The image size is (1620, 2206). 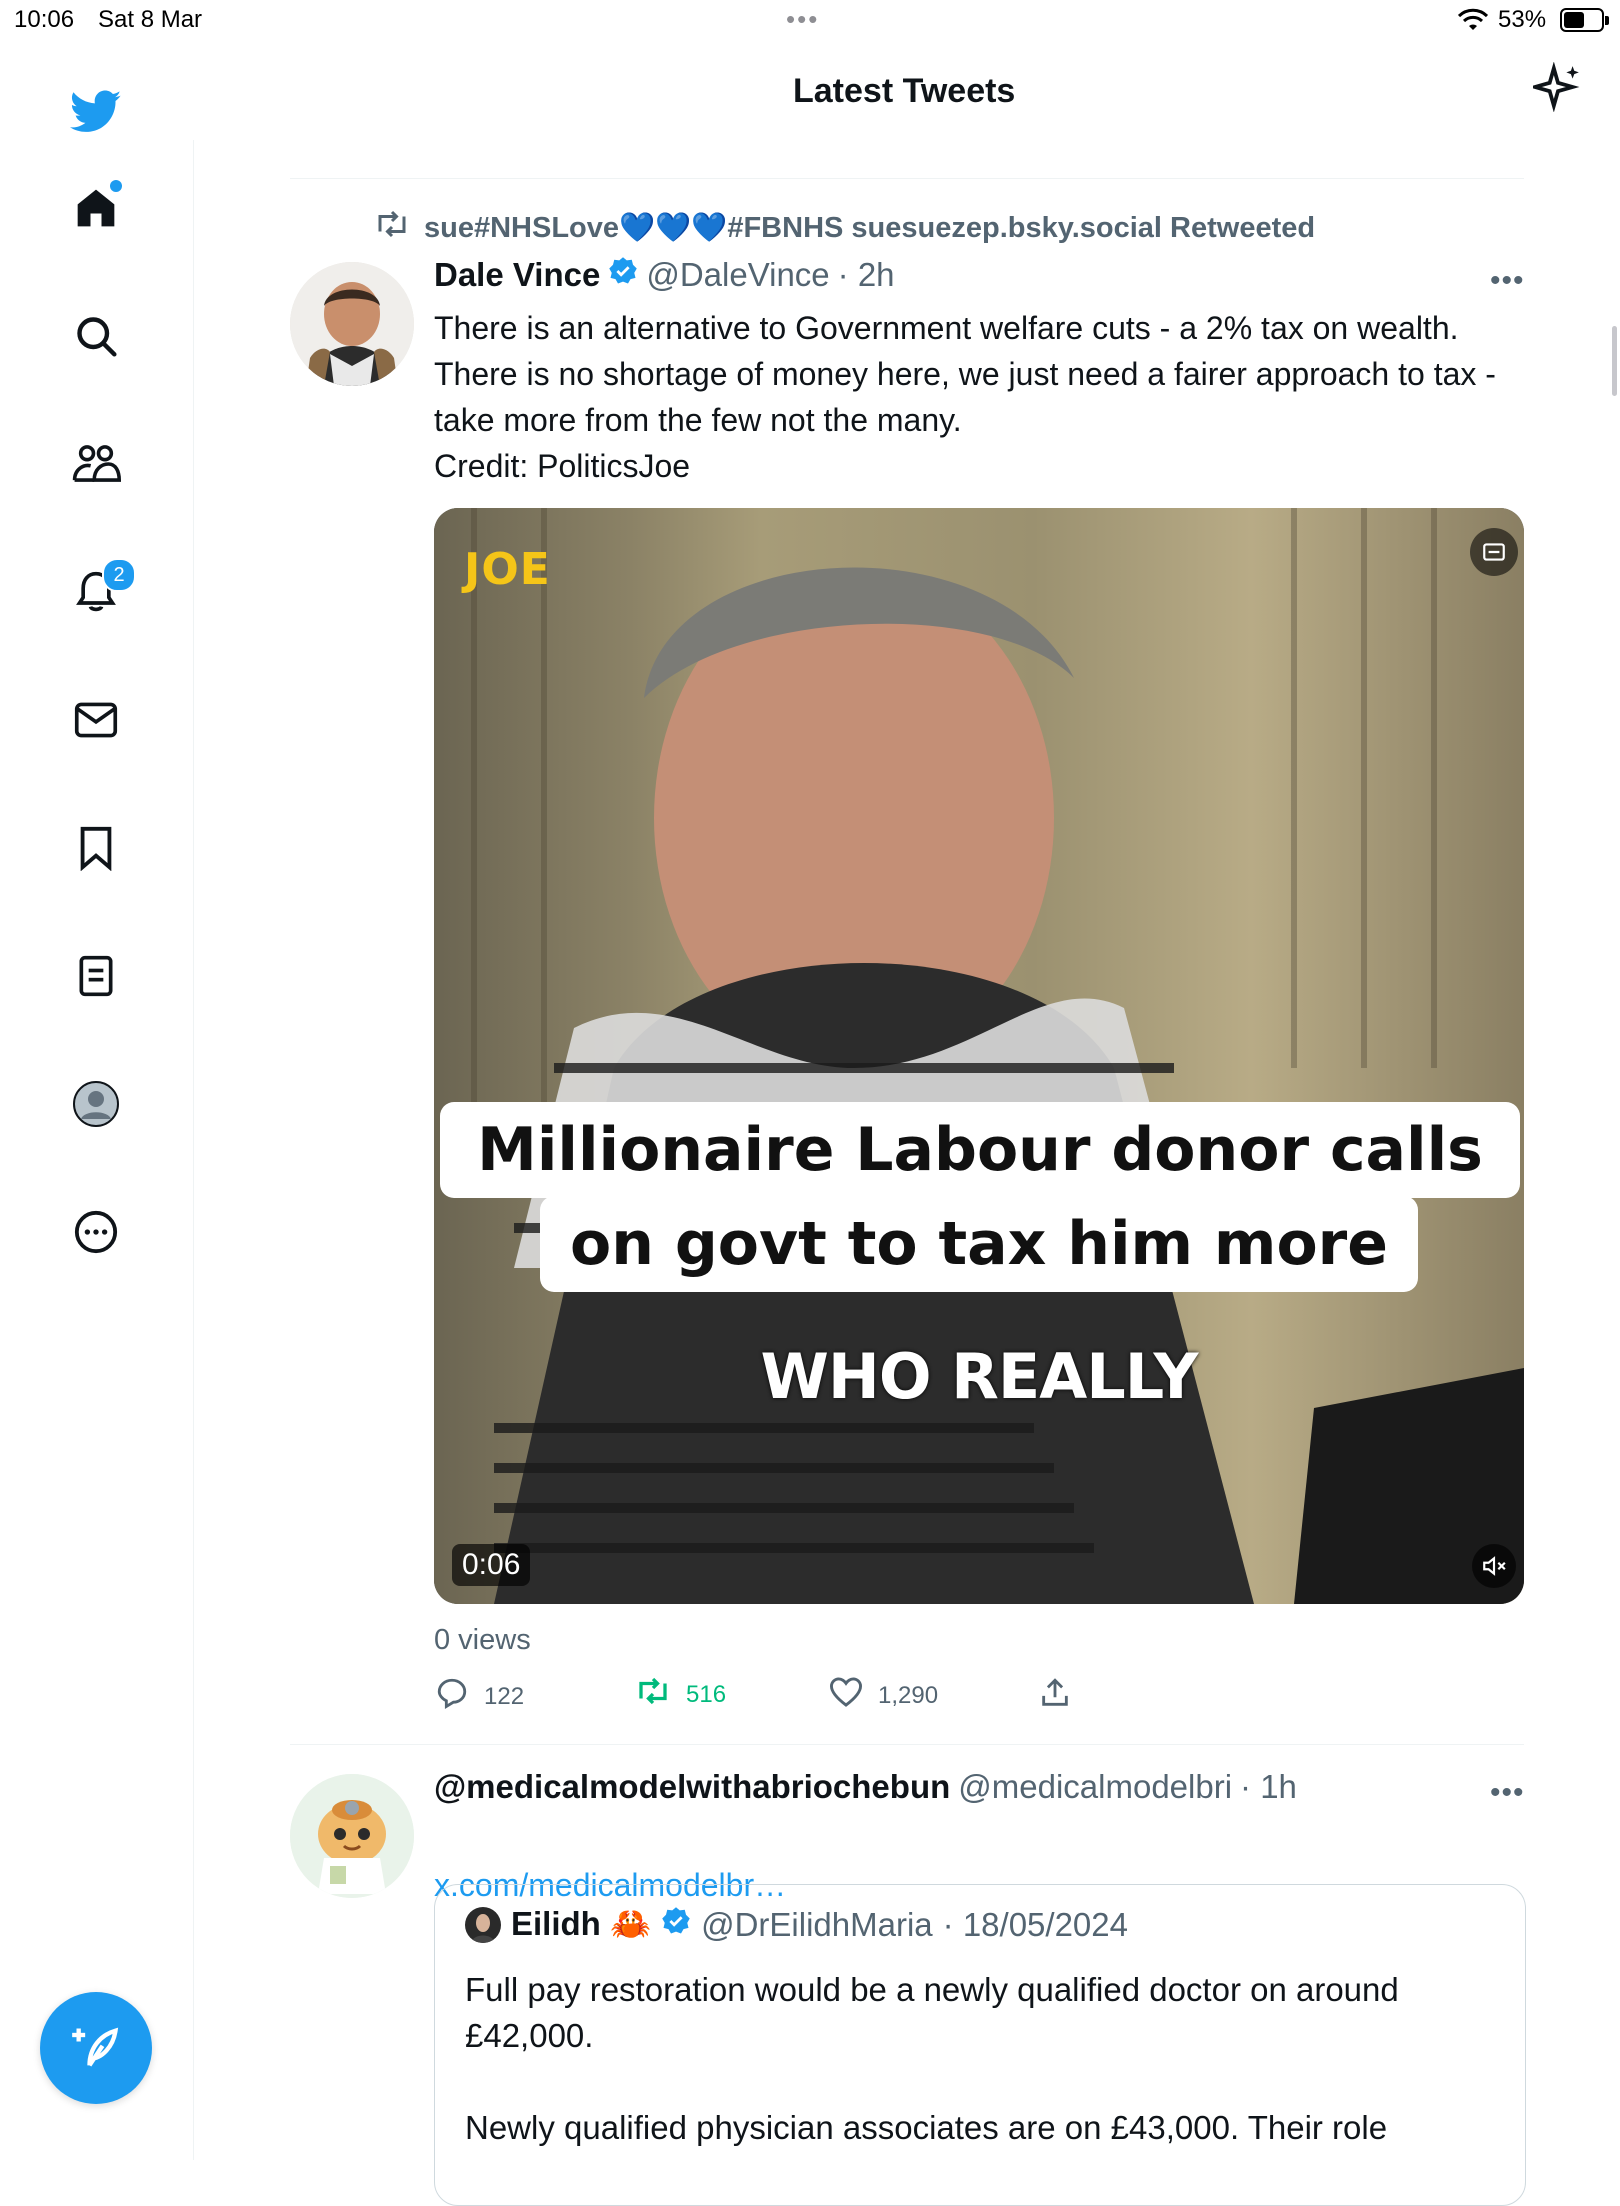 I want to click on verified-badge-icon, so click(x=623, y=275).